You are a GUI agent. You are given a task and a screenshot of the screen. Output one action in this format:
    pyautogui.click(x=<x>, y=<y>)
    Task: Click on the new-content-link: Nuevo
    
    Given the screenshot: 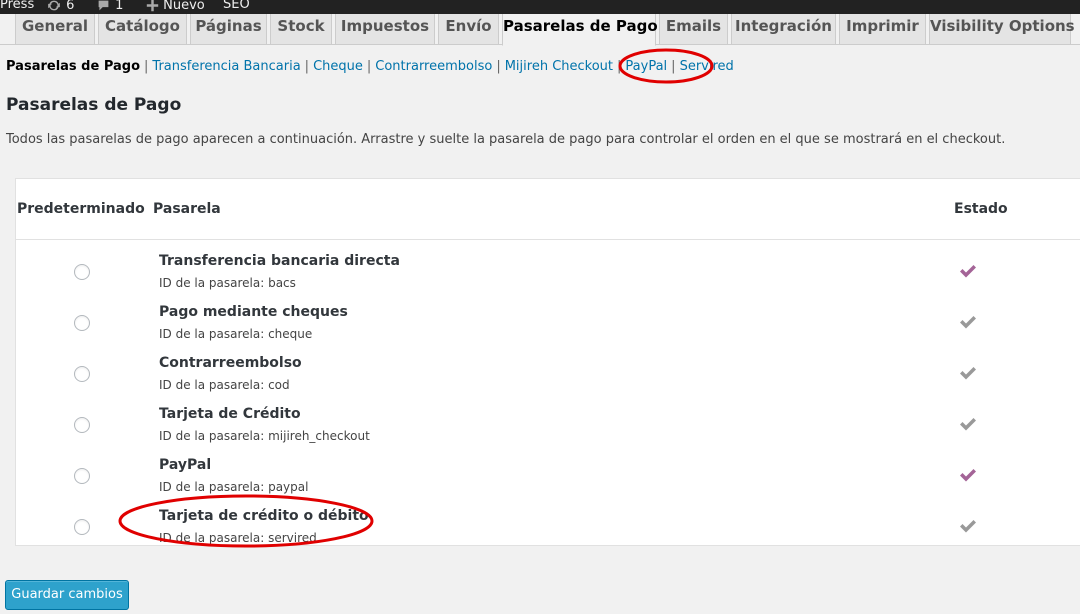 What is the action you would take?
    pyautogui.click(x=175, y=6)
    